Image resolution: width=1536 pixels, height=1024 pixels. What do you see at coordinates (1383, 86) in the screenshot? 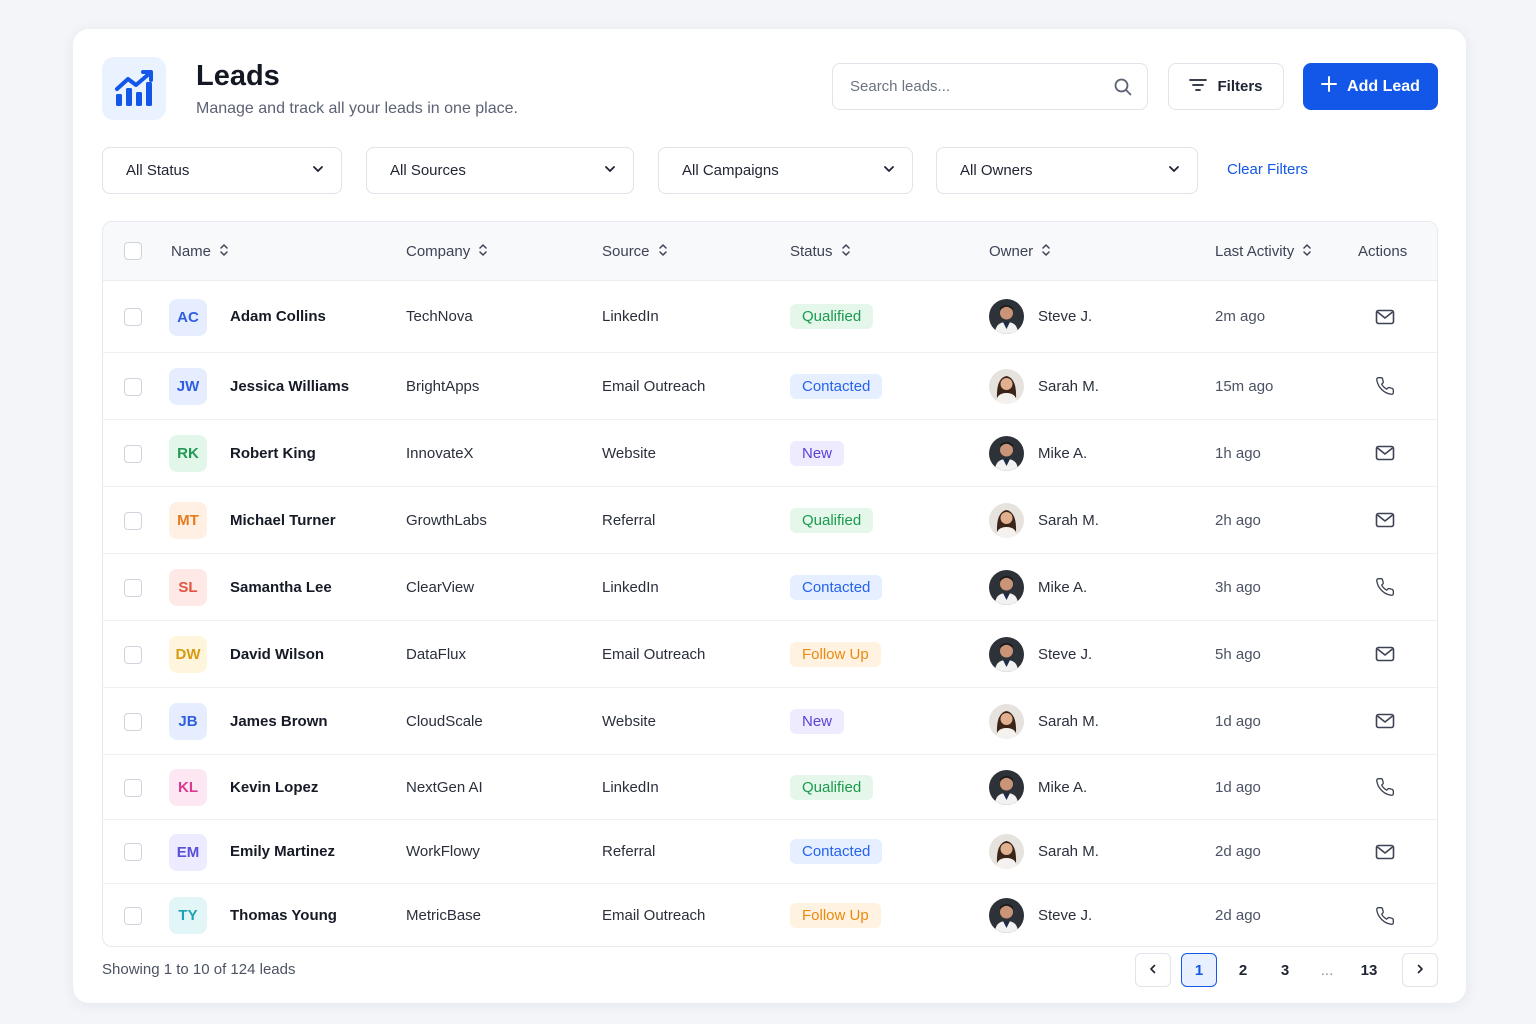
I see `add-lead-button-label: Add Lead` at bounding box center [1383, 86].